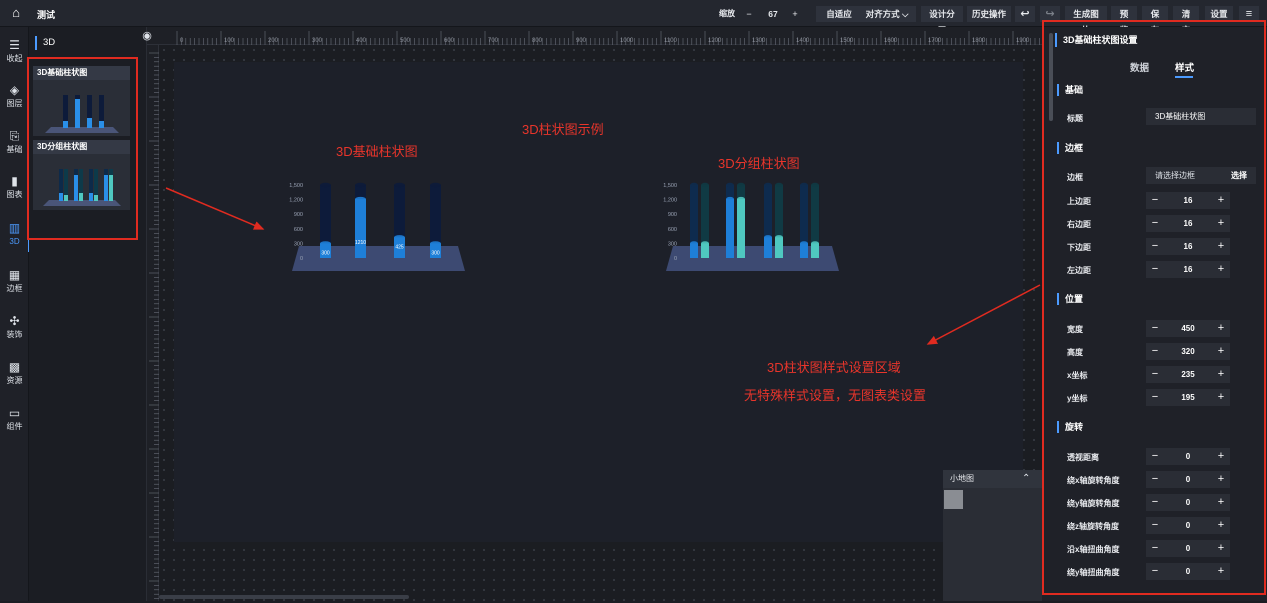  Describe the element at coordinates (215, 208) in the screenshot. I see `arrow-to-canvas` at that location.